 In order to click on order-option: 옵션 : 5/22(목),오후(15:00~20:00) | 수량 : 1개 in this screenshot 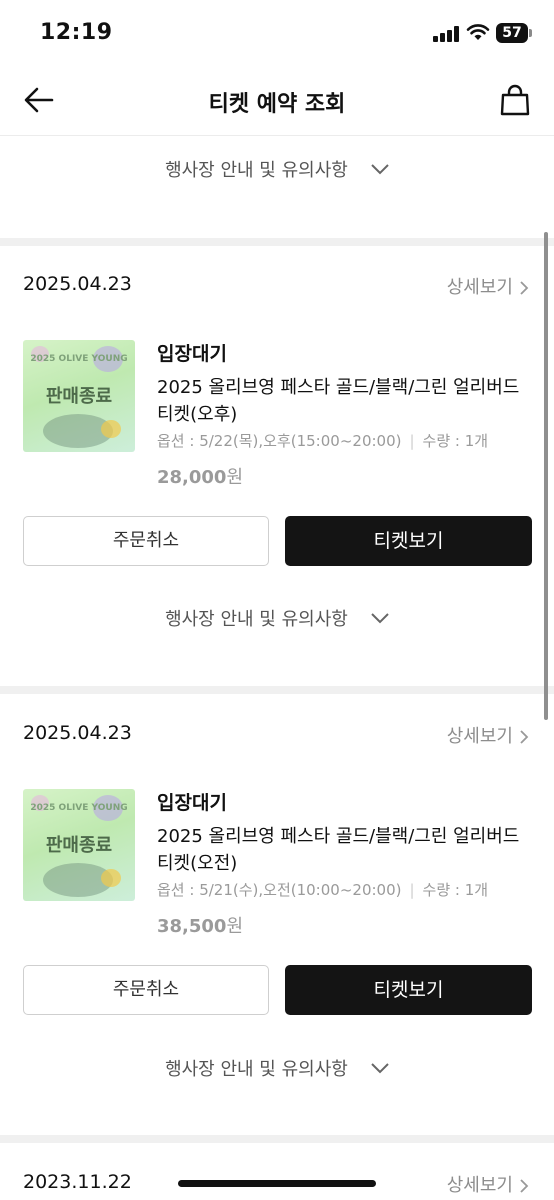, I will do `click(323, 441)`.